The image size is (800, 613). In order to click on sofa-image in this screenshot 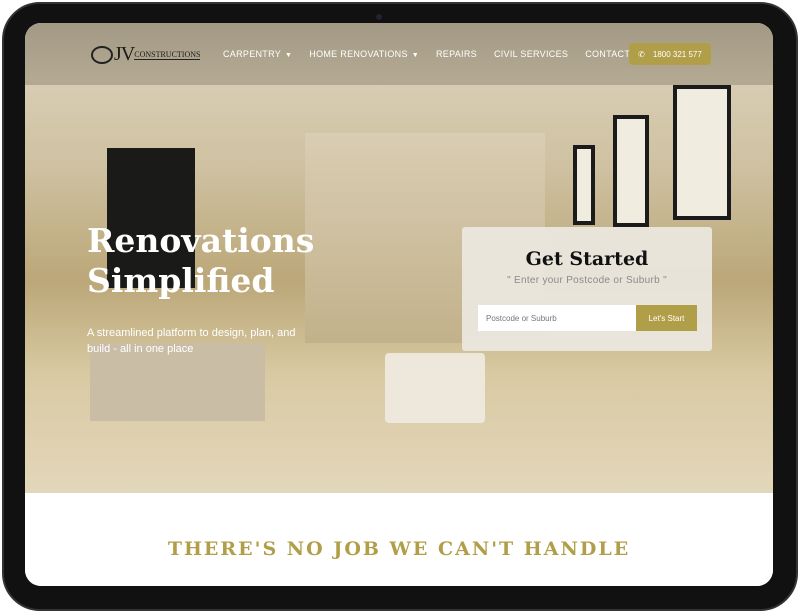, I will do `click(435, 388)`.